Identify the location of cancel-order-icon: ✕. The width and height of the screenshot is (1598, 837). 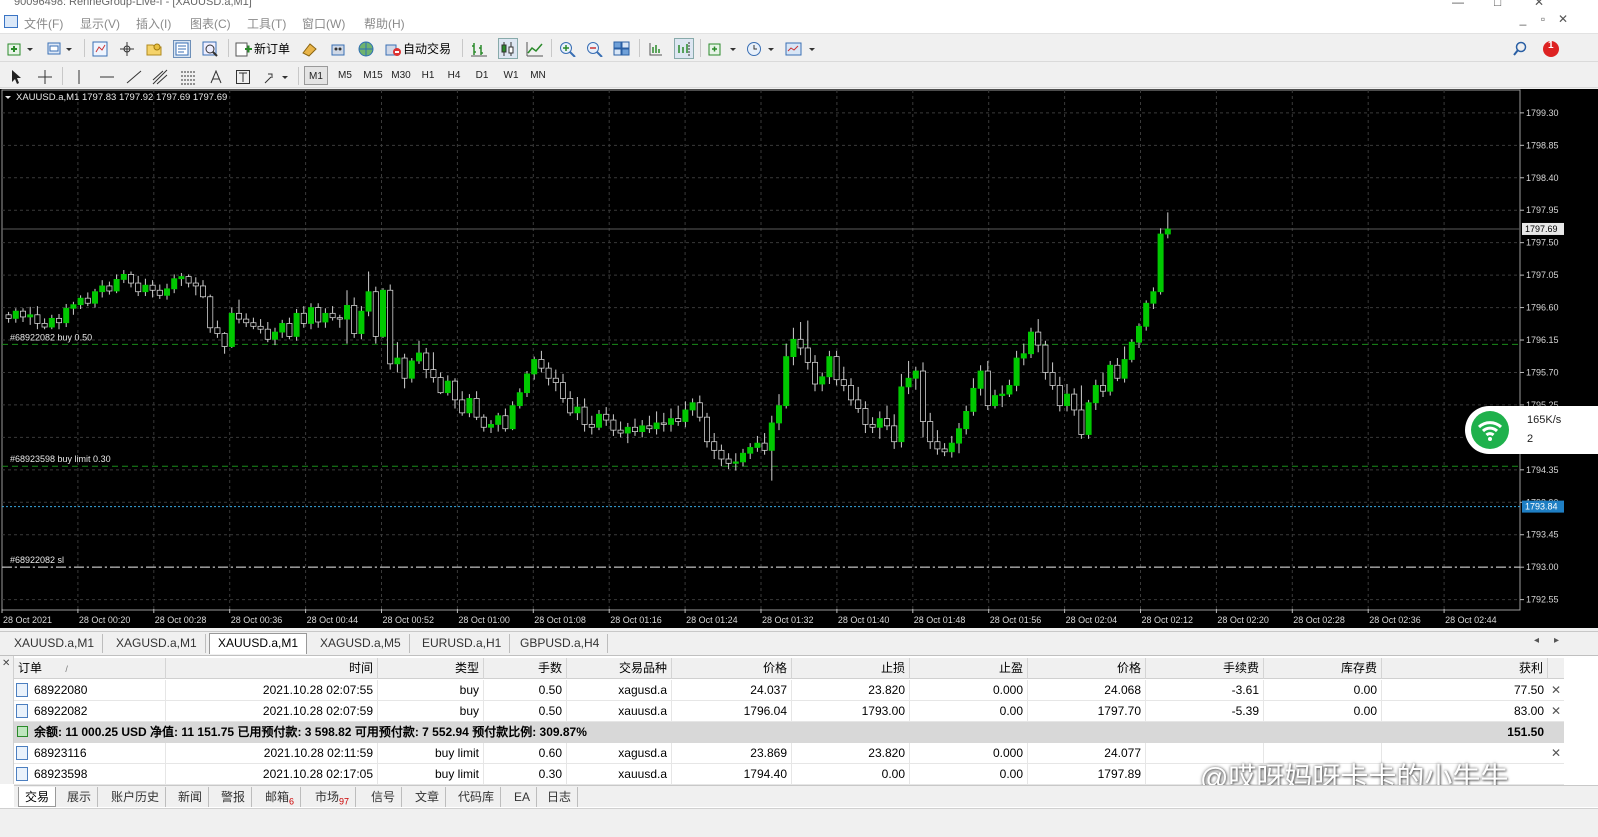
(1556, 753).